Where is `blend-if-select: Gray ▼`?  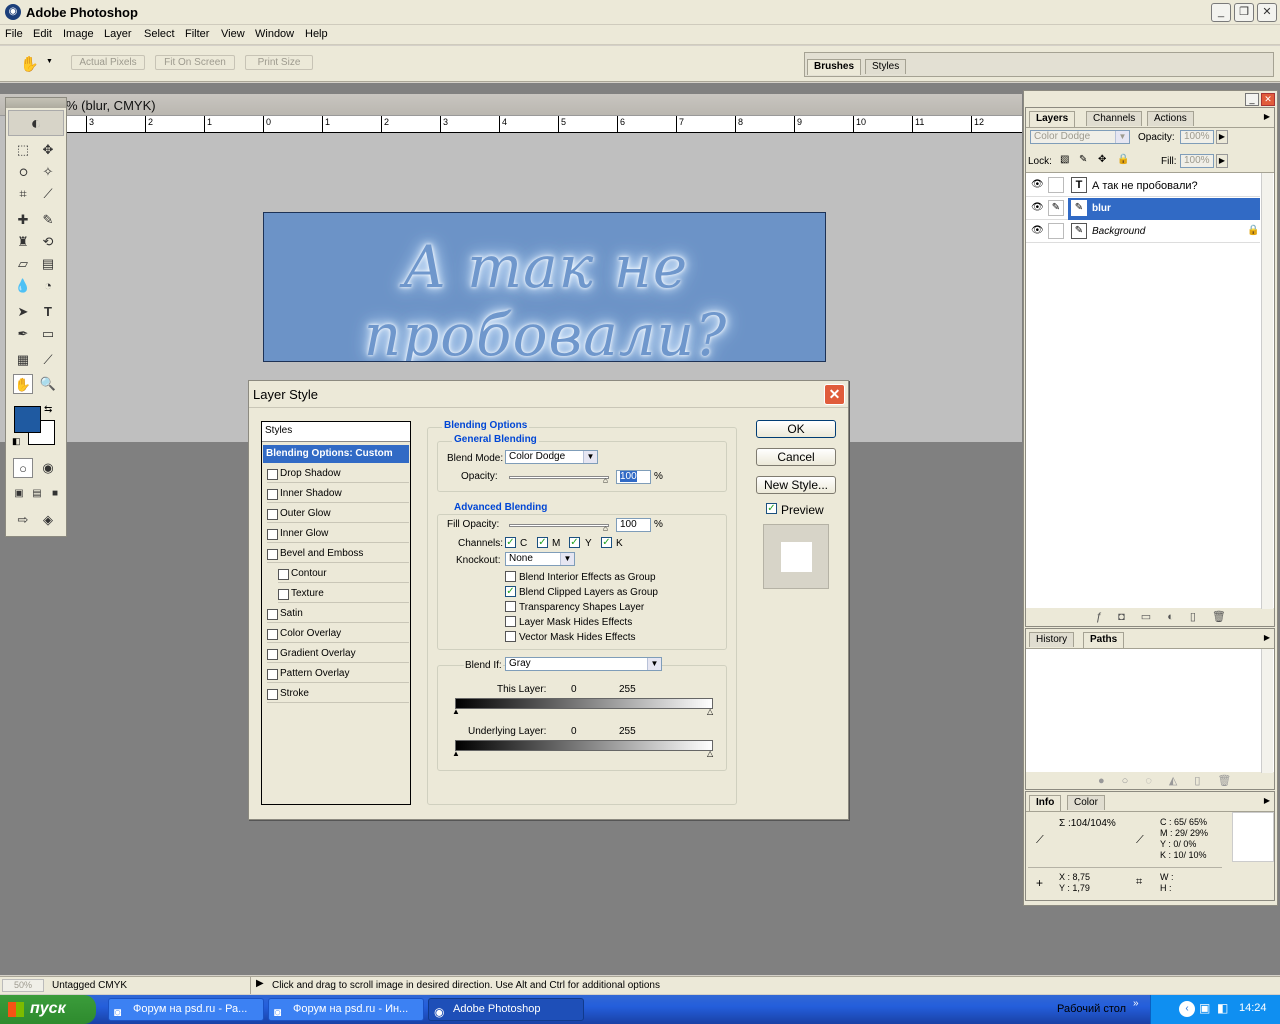
blend-if-select: Gray ▼ is located at coordinates (583, 664).